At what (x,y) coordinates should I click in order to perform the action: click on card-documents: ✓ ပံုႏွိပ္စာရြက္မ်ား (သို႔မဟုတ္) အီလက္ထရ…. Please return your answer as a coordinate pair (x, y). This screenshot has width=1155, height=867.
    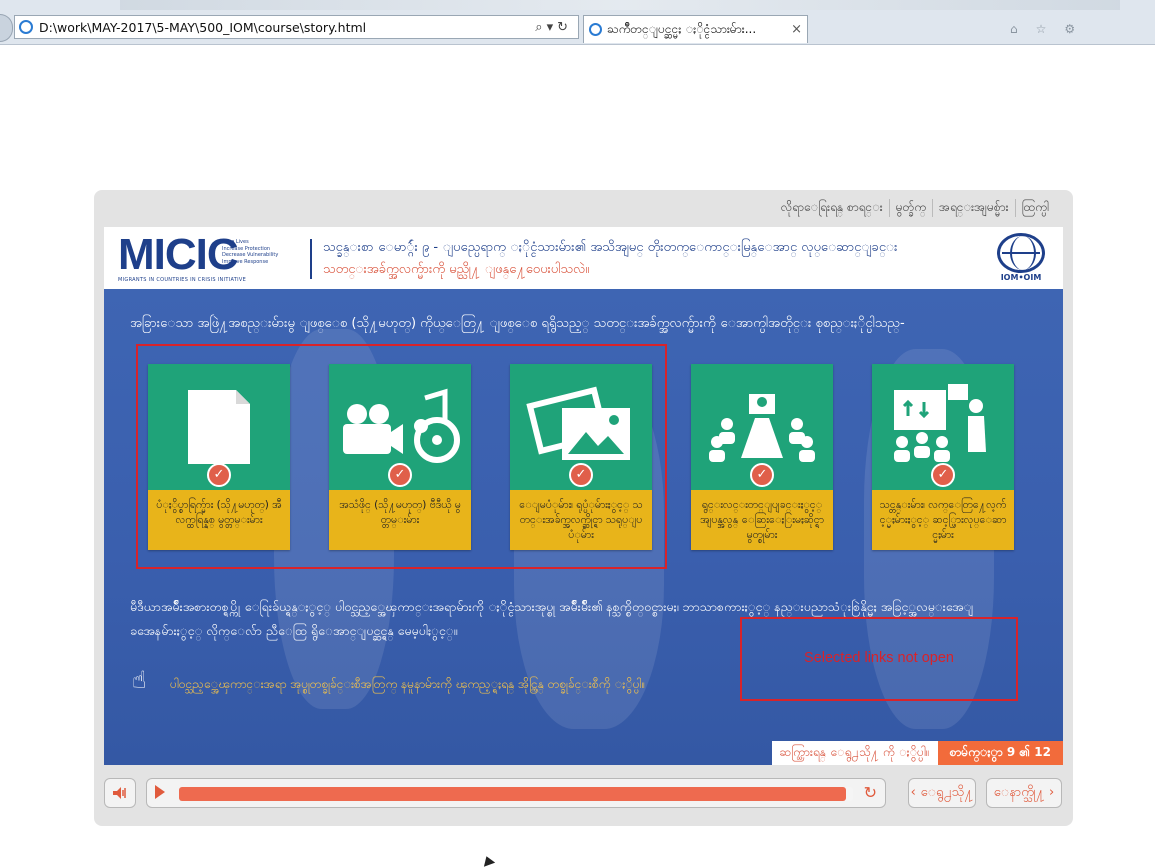
    Looking at the image, I should click on (219, 457).